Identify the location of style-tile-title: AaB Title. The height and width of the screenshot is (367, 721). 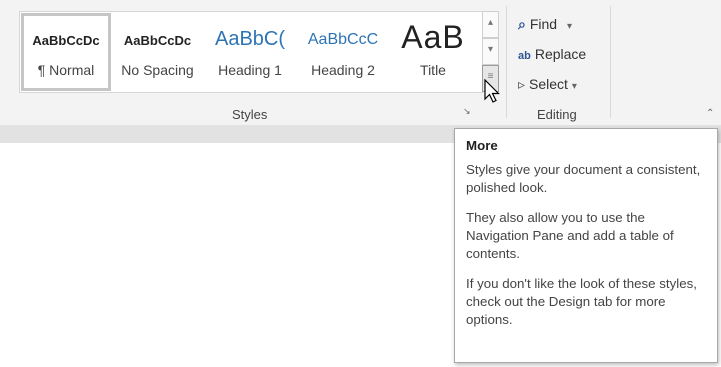
(433, 52).